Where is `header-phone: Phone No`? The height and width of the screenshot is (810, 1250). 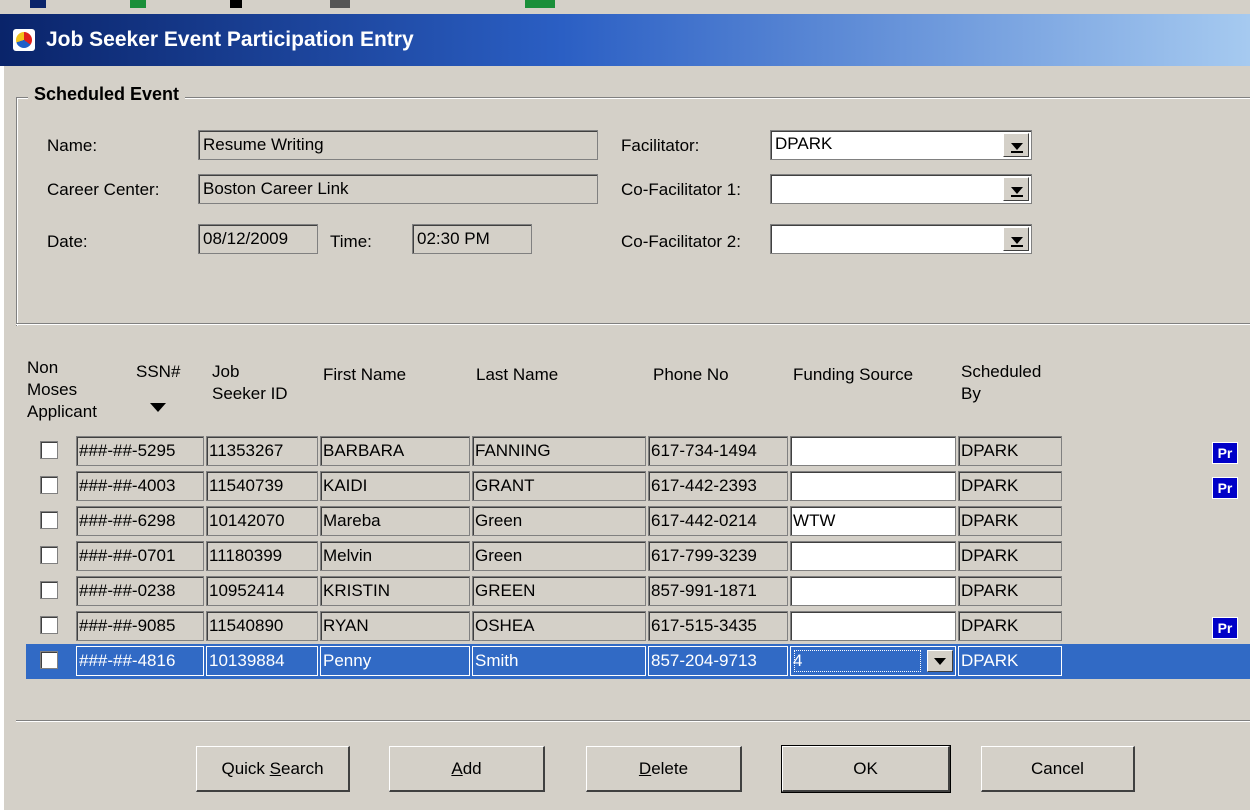
header-phone: Phone No is located at coordinates (691, 375).